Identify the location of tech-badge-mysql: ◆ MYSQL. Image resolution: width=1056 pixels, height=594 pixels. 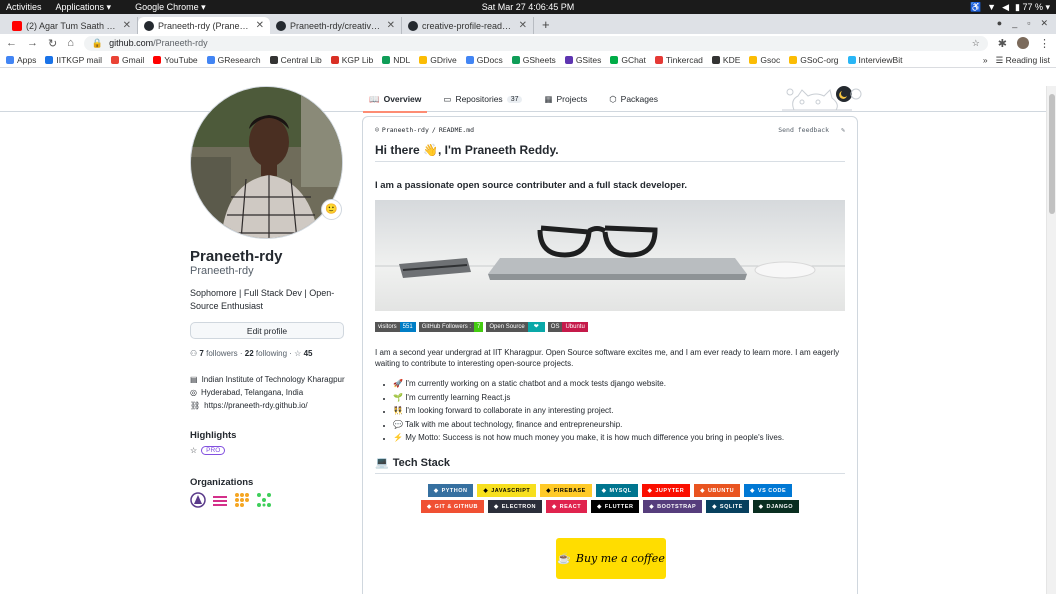
(616, 490).